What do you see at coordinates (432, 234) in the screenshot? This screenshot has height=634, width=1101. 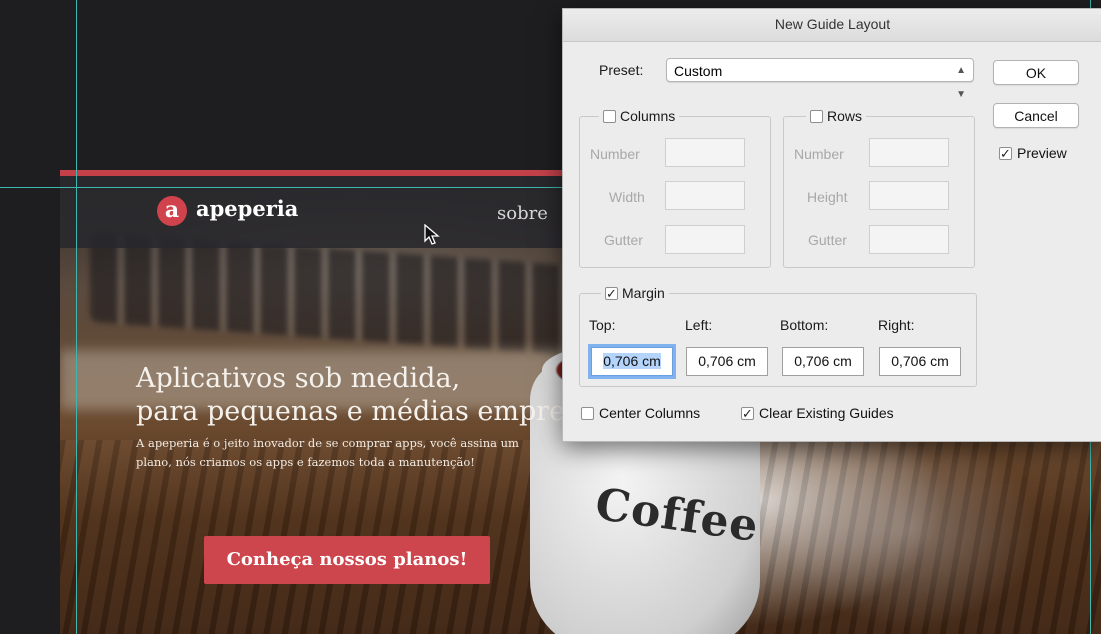 I see `mouse-pointer-icon` at bounding box center [432, 234].